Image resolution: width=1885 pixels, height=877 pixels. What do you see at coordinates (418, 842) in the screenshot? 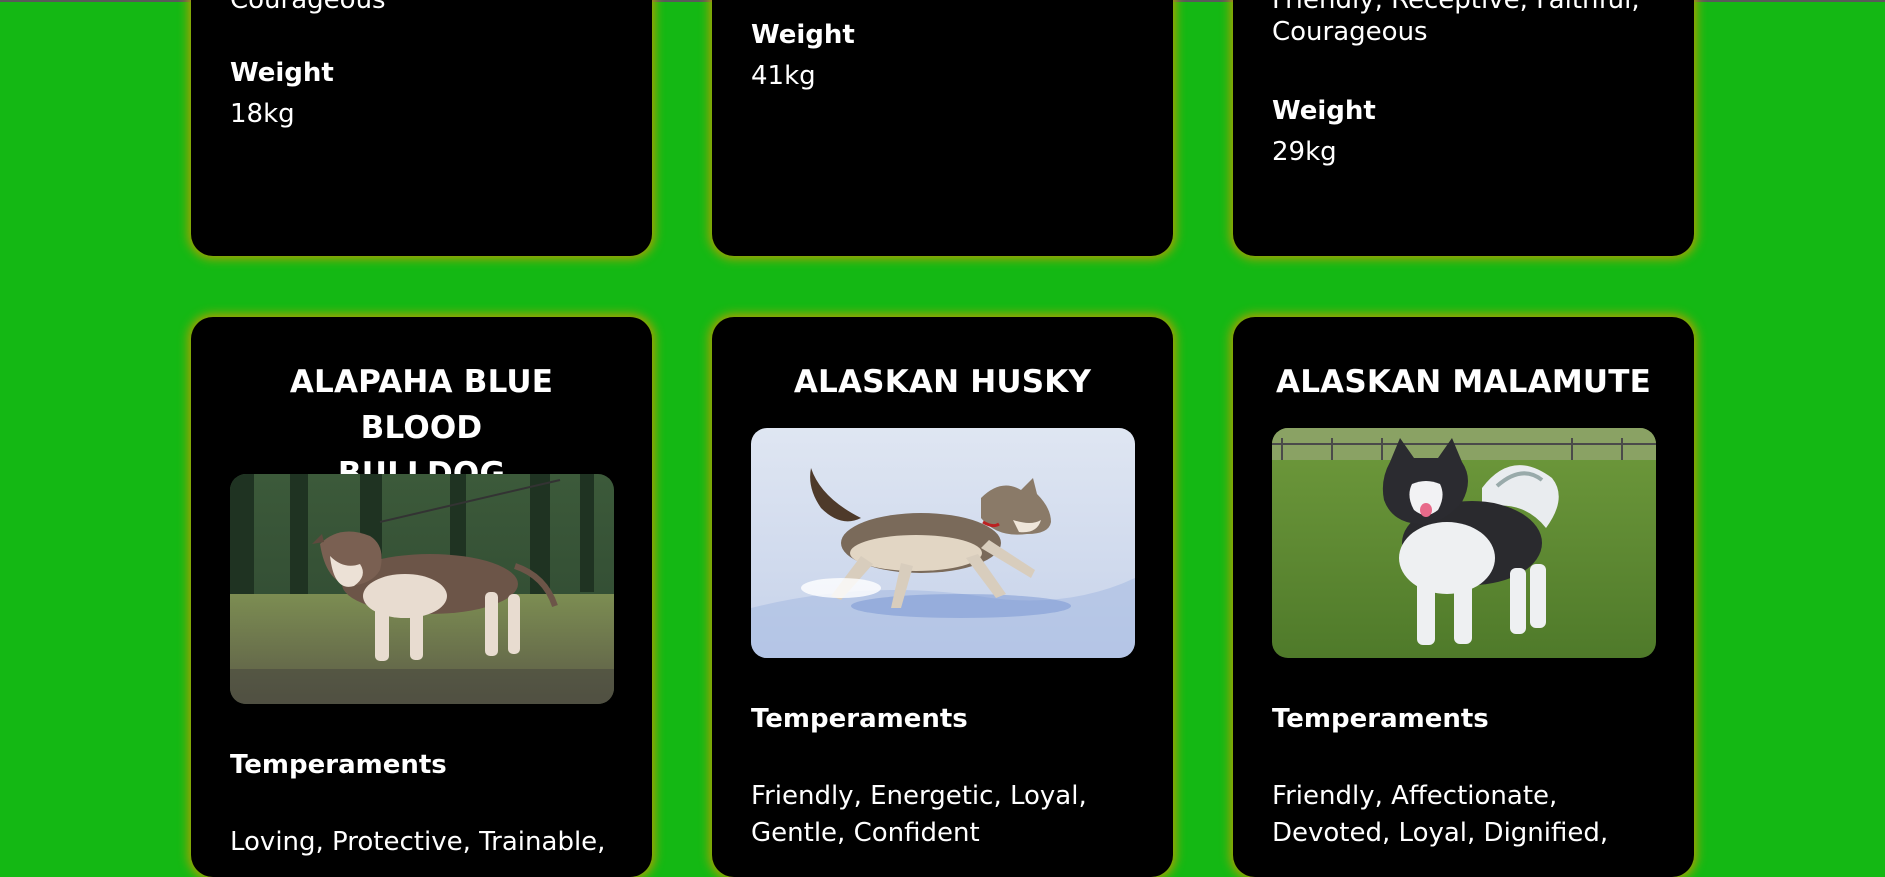
I see `temperaments-value: Loving, Protective, Trainable,` at bounding box center [418, 842].